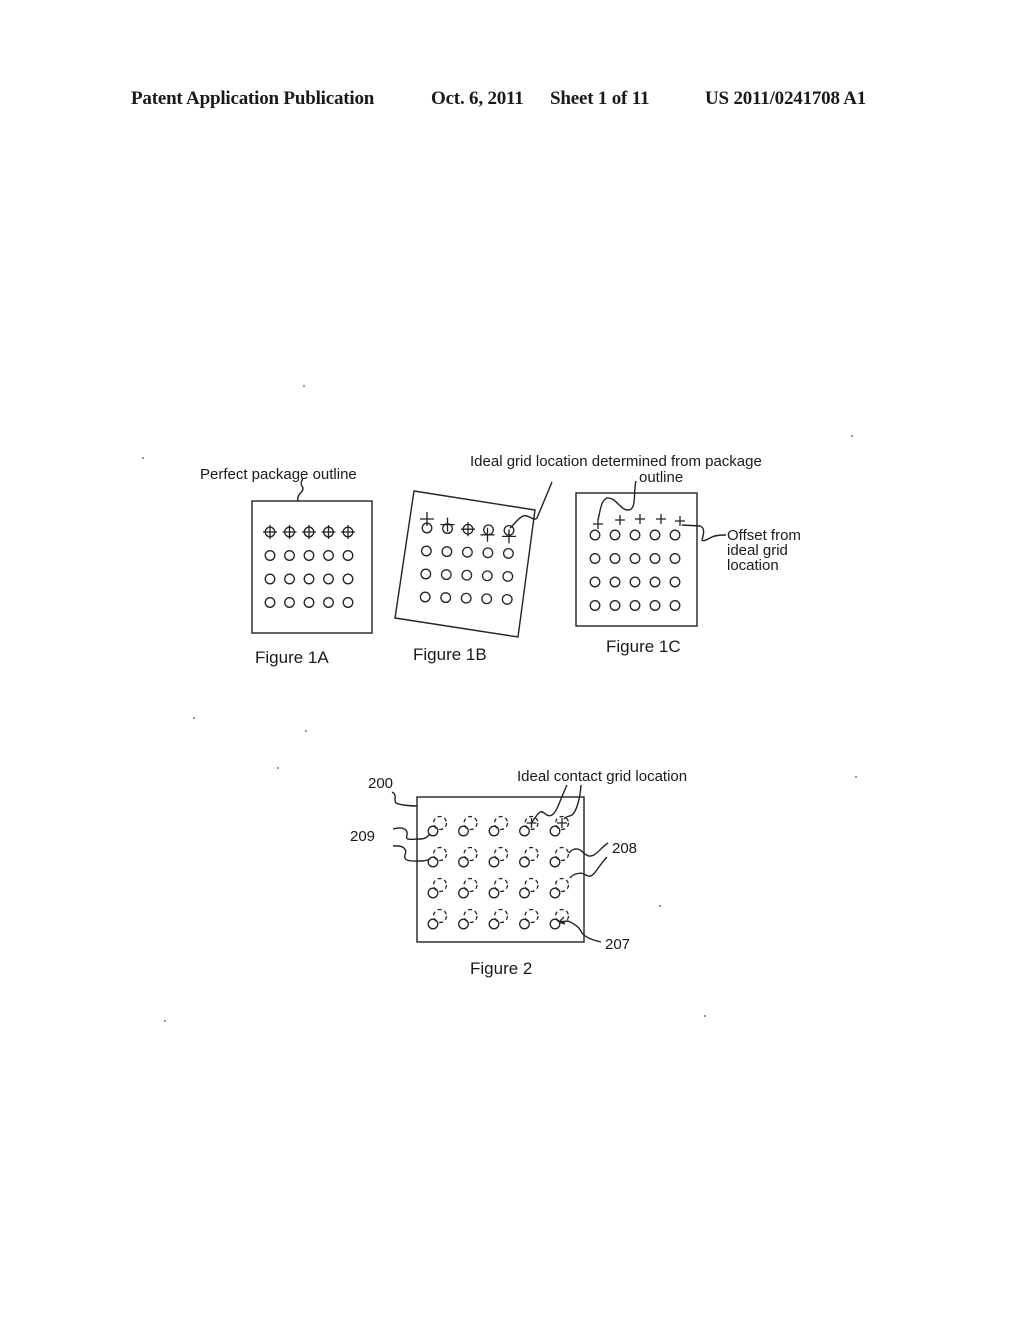 This screenshot has width=1024, height=1320. What do you see at coordinates (309, 566) in the screenshot?
I see `fig1a-contact-grid` at bounding box center [309, 566].